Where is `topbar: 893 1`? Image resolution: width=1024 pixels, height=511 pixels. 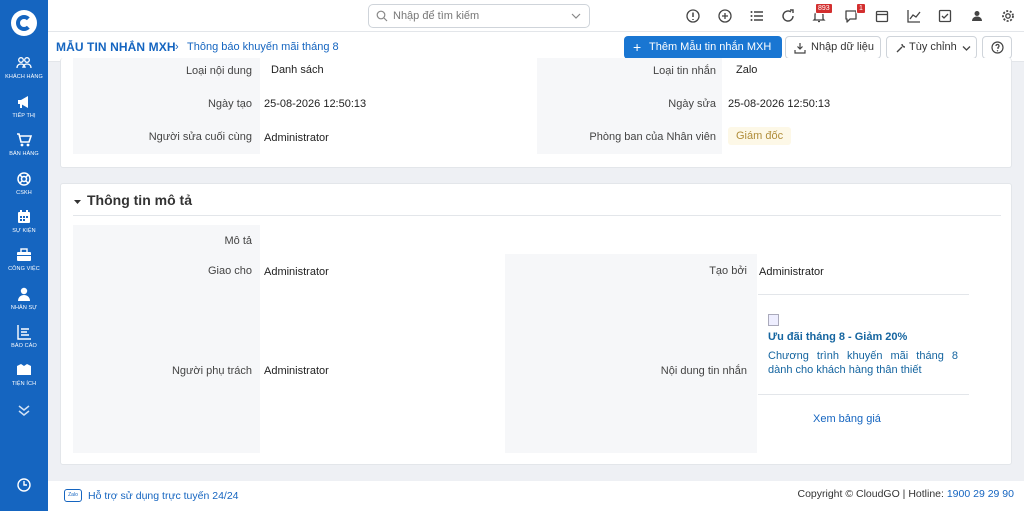
topbar: 893 1 is located at coordinates (536, 16).